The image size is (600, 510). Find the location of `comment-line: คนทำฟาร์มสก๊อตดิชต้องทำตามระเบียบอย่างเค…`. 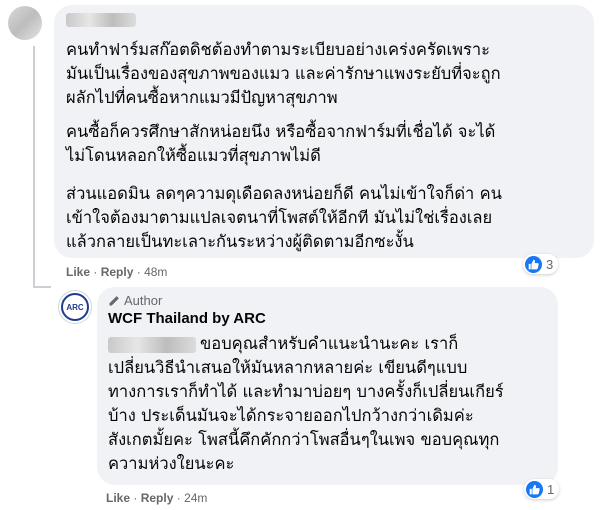

comment-line: คนทำฟาร์มสก๊อตดิชต้องทำตามระเบียบอย่างเค… is located at coordinates (278, 49).